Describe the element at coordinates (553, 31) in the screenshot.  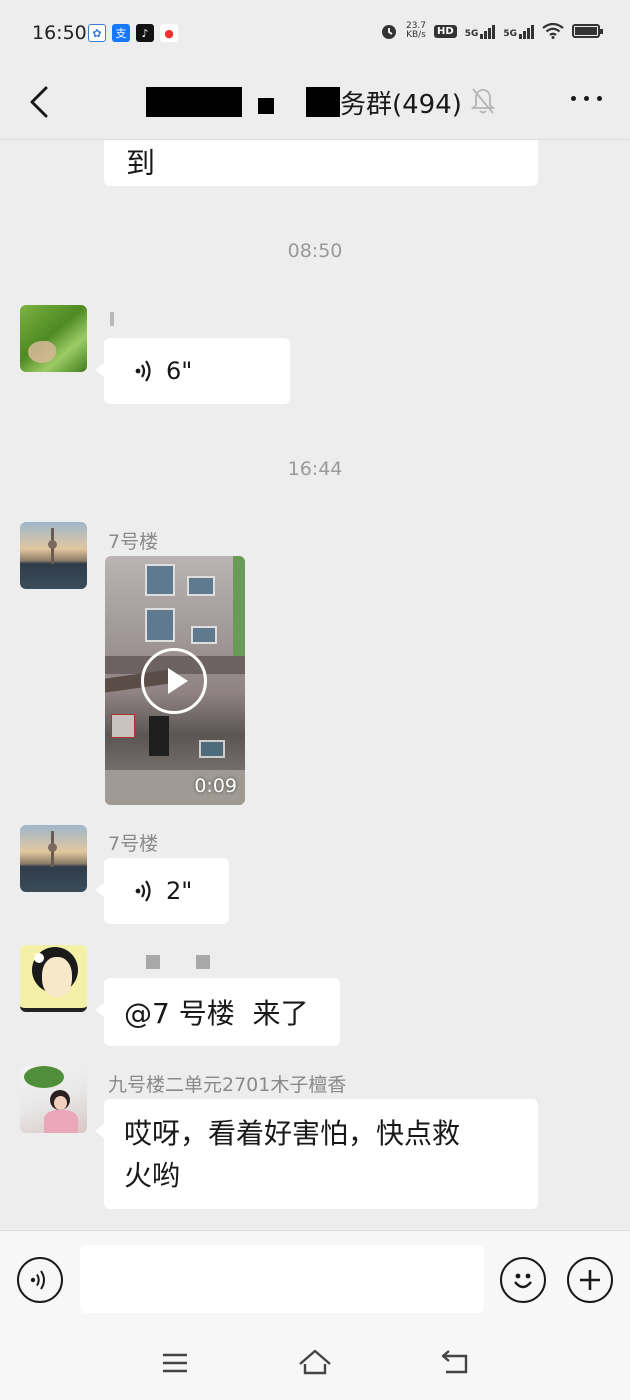
I see `wifi-icon` at that location.